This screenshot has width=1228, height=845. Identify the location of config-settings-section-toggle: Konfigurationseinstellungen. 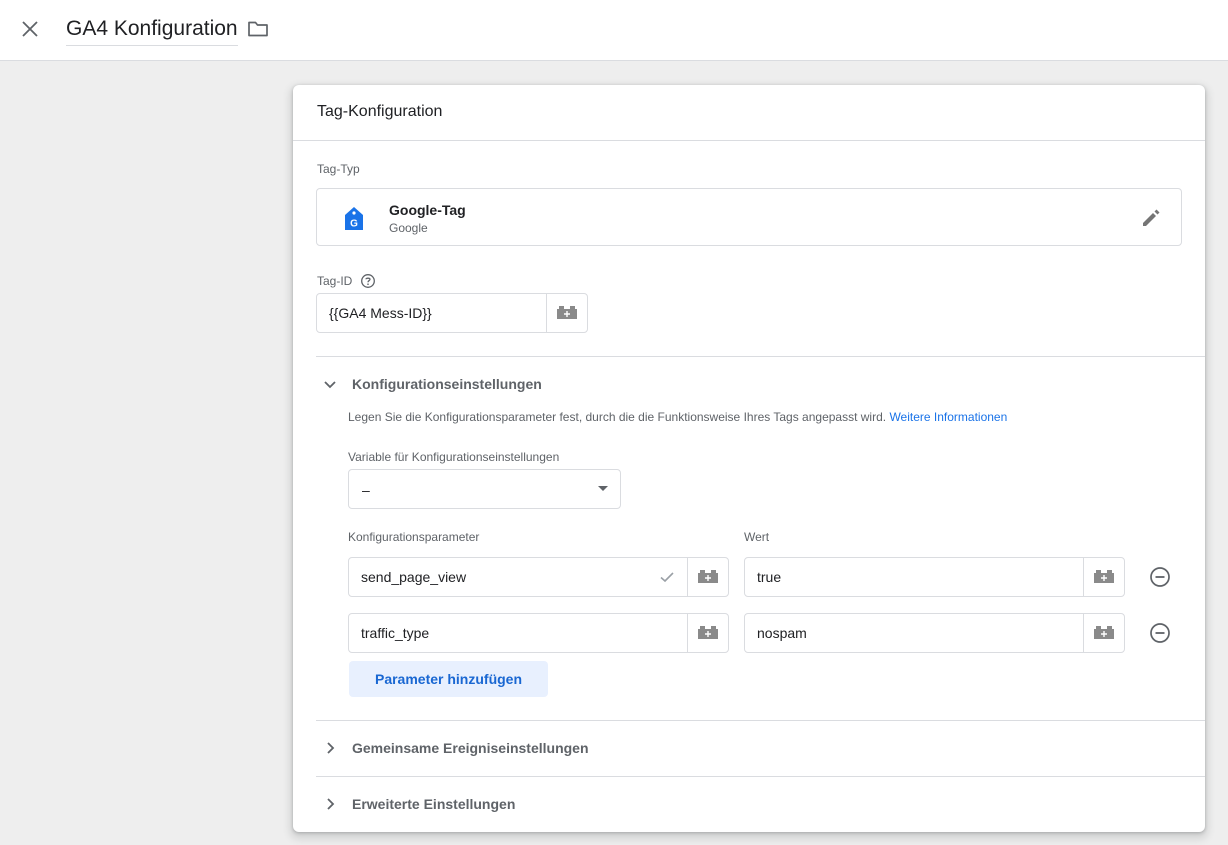
(760, 384).